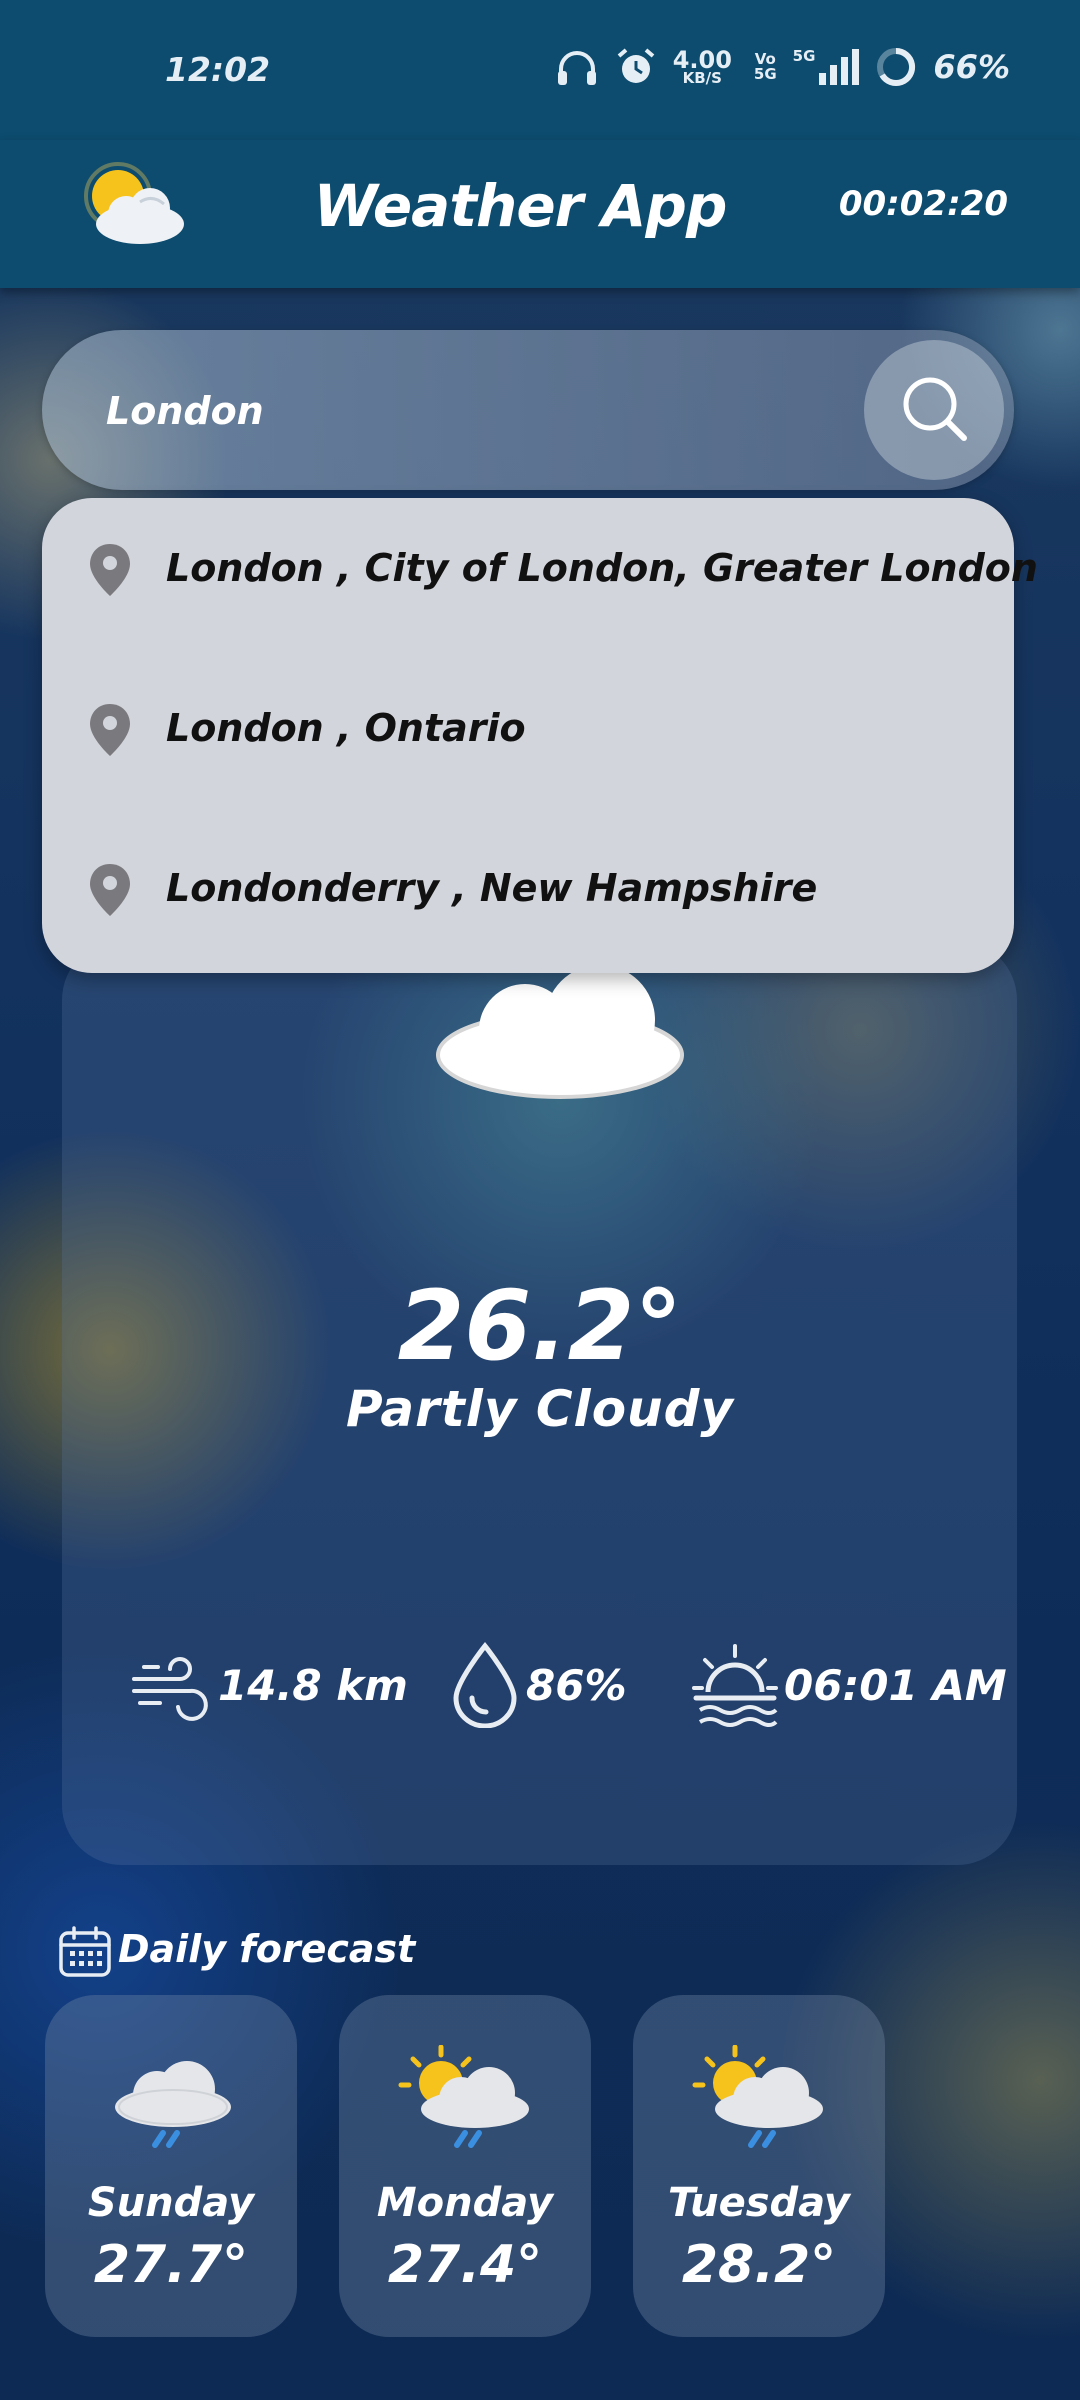 This screenshot has width=1080, height=2400. I want to click on sunrise-stat: 06:01 AM, so click(848, 1685).